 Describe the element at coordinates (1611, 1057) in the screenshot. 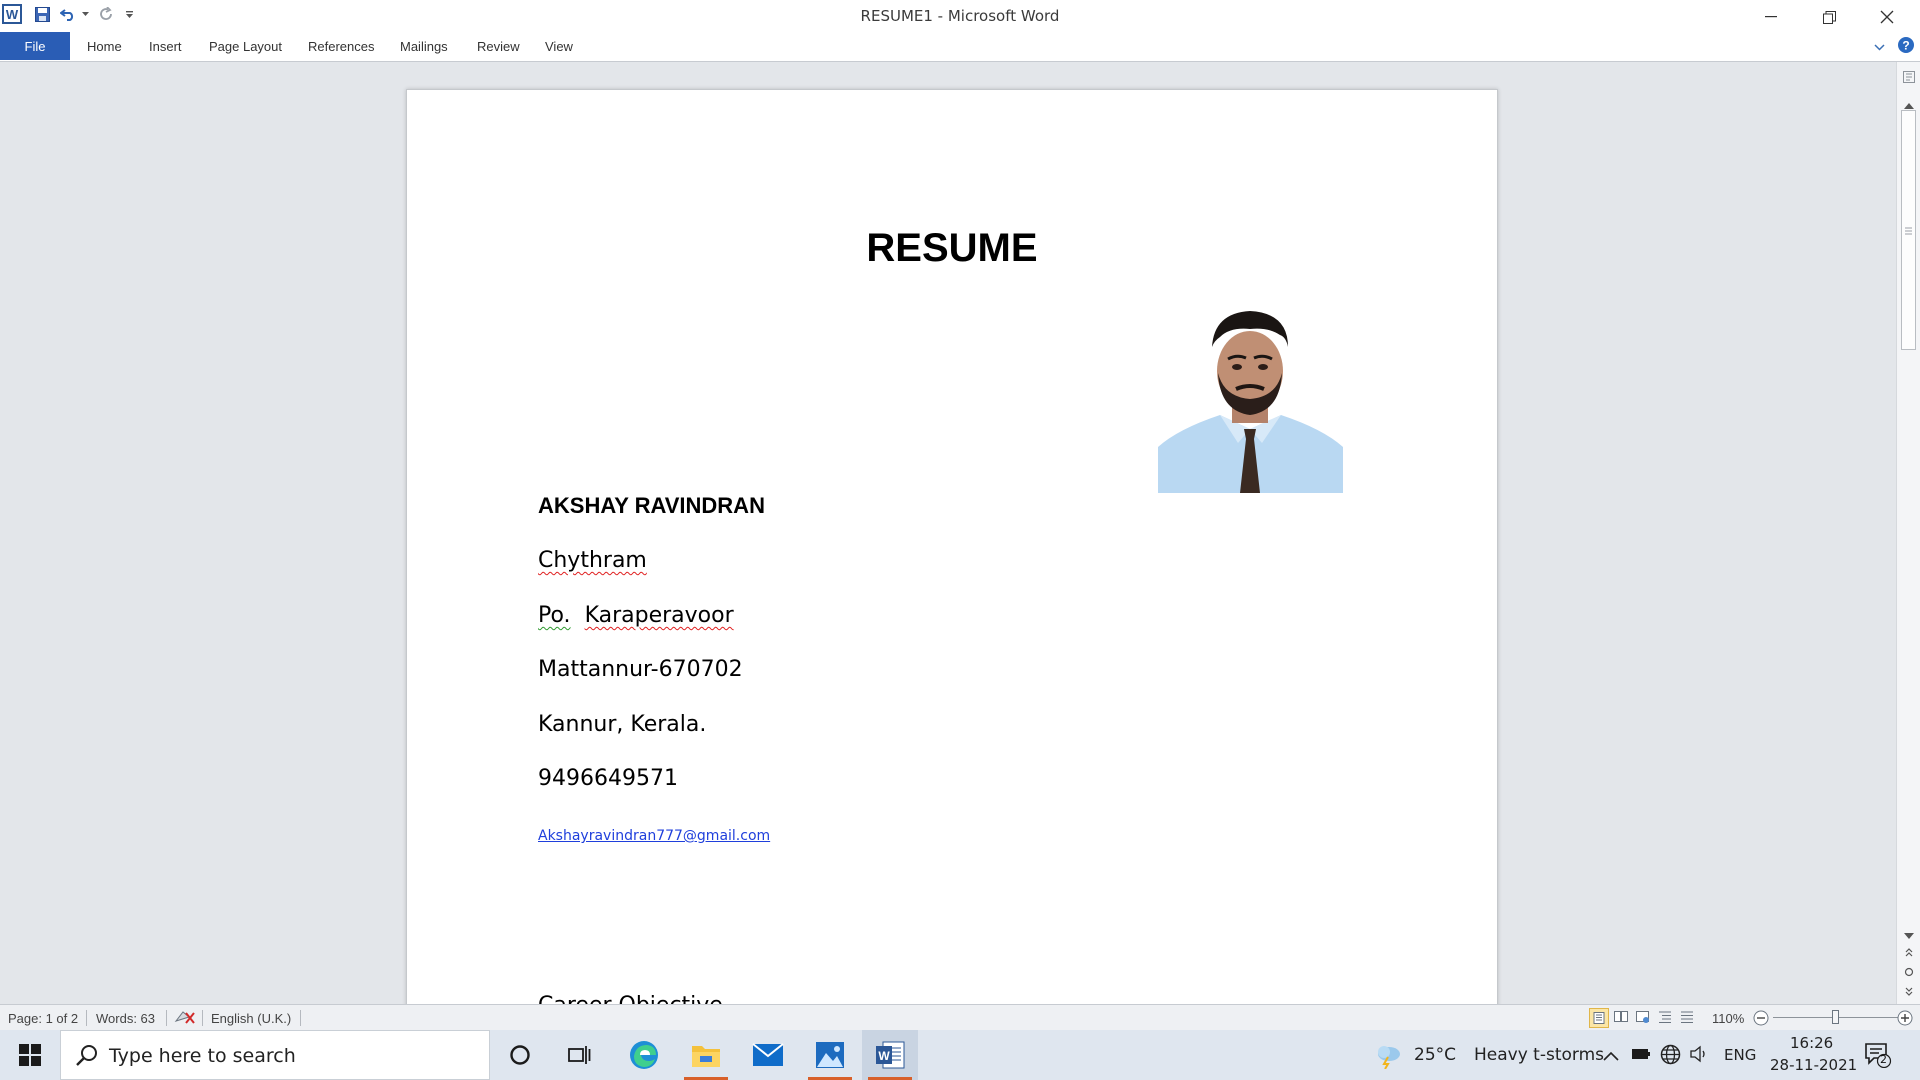

I see `show-hidden-icons-icon` at that location.